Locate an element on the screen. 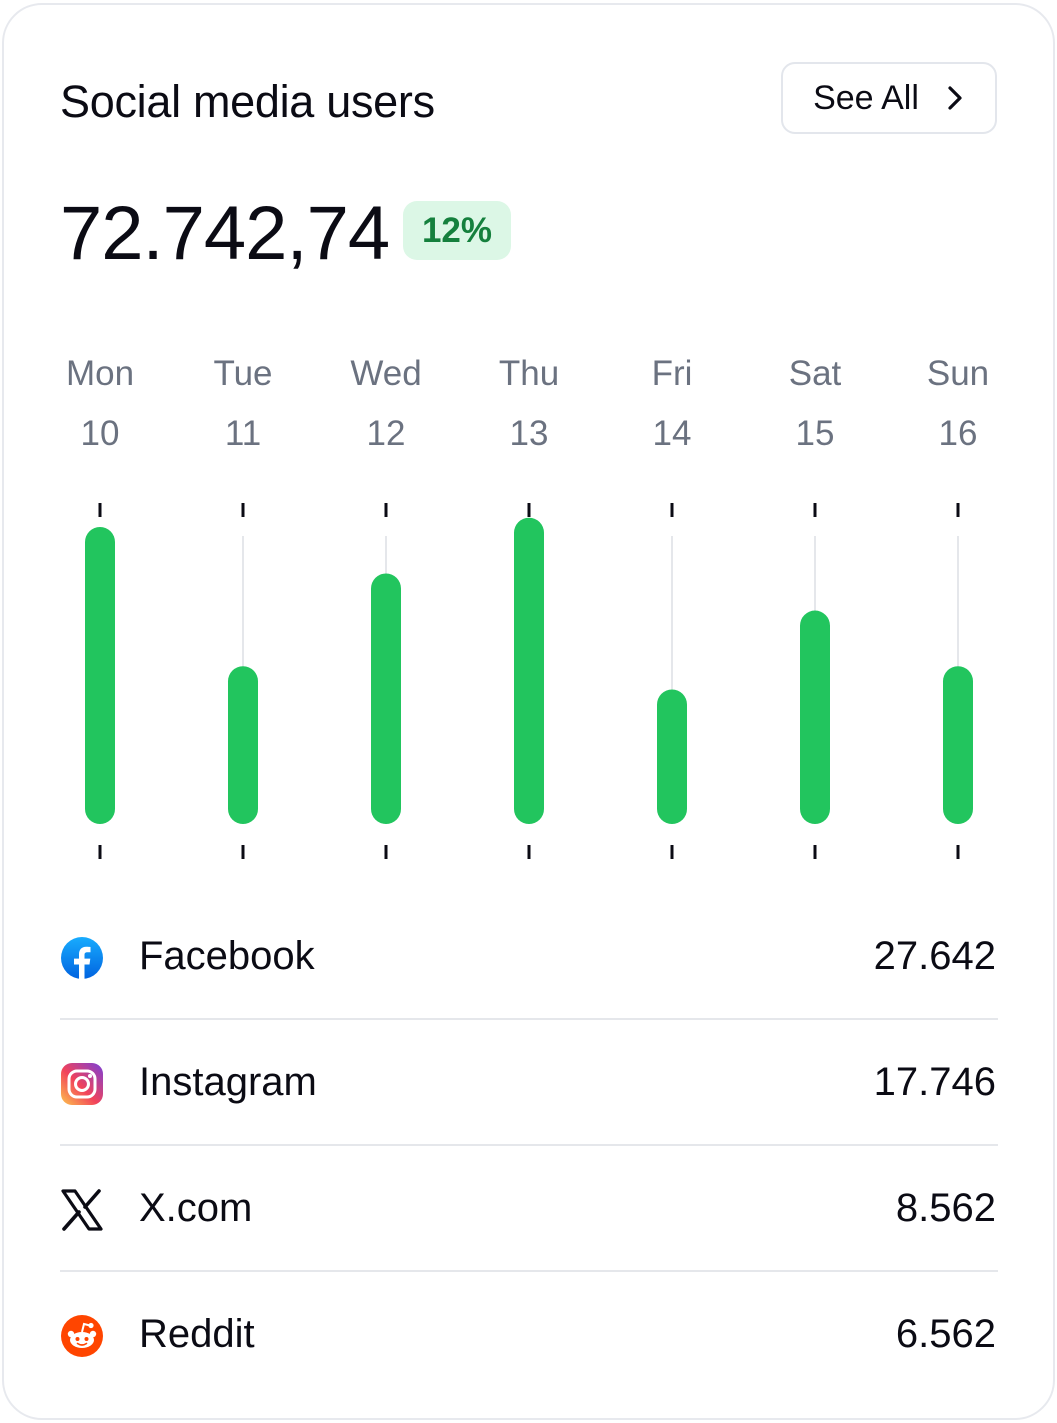  platform-value: 27.642 is located at coordinates (934, 956).